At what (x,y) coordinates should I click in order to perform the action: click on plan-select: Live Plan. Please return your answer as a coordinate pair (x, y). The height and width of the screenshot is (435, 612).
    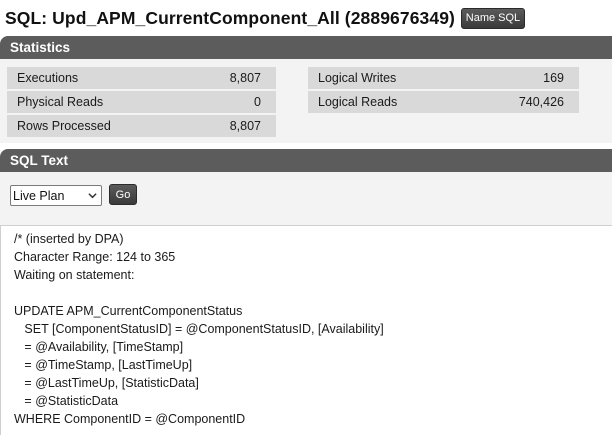
    Looking at the image, I should click on (56, 195).